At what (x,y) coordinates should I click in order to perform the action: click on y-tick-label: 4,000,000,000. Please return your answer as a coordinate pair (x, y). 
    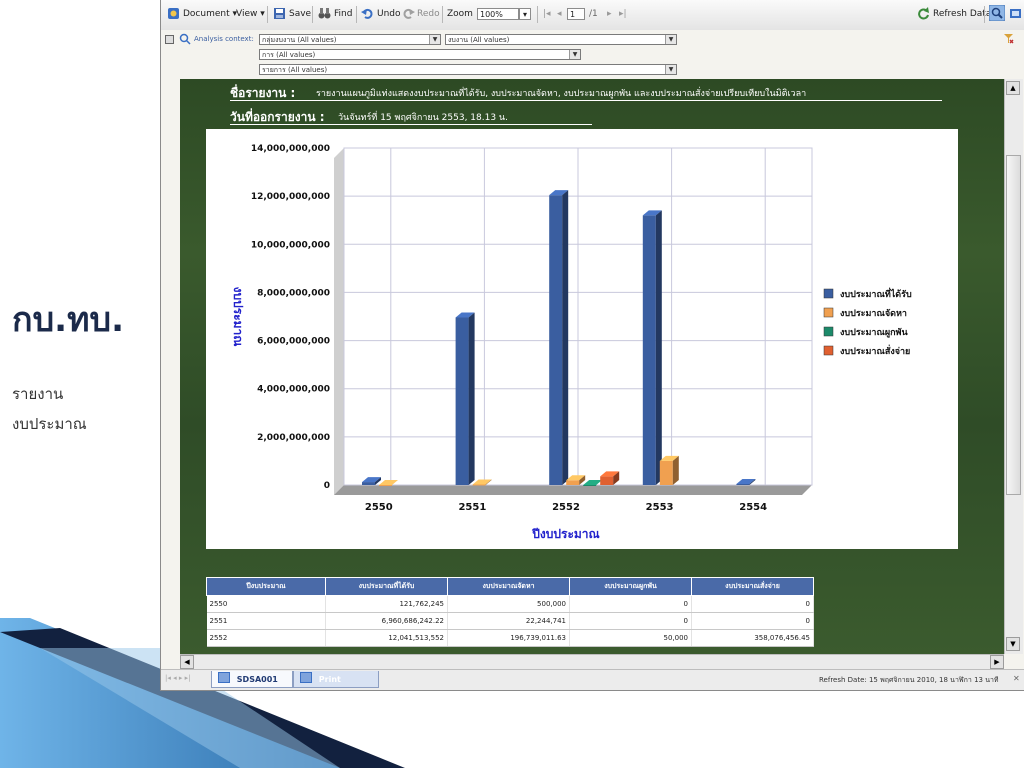
    Looking at the image, I should click on (293, 390).